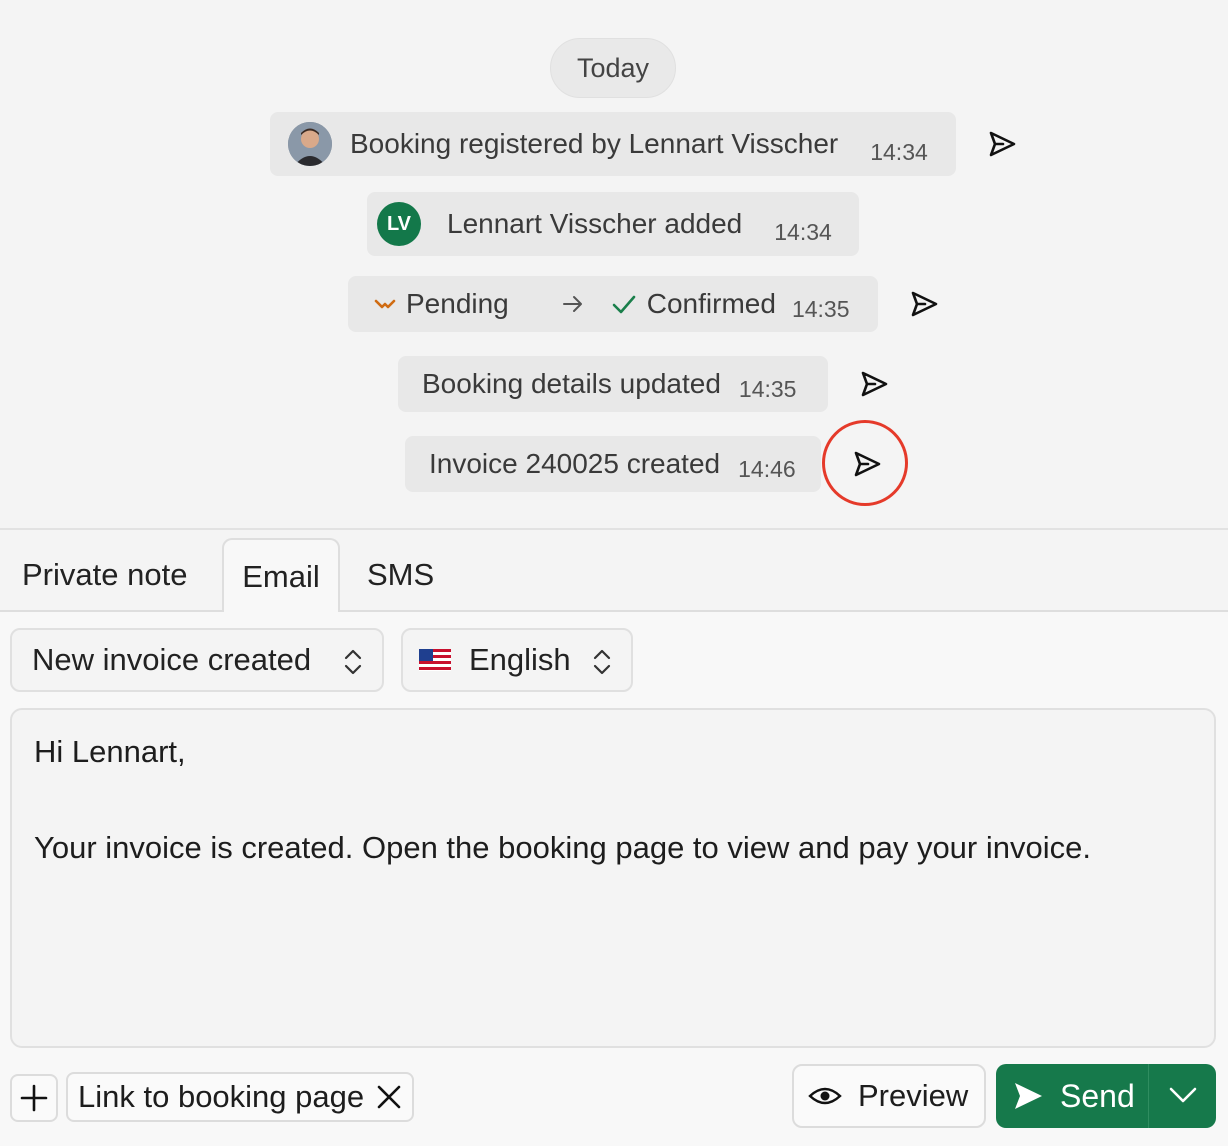 This screenshot has height=1146, width=1228. I want to click on timeline-event-details-updated: Booking details updated 14:35, so click(613, 384).